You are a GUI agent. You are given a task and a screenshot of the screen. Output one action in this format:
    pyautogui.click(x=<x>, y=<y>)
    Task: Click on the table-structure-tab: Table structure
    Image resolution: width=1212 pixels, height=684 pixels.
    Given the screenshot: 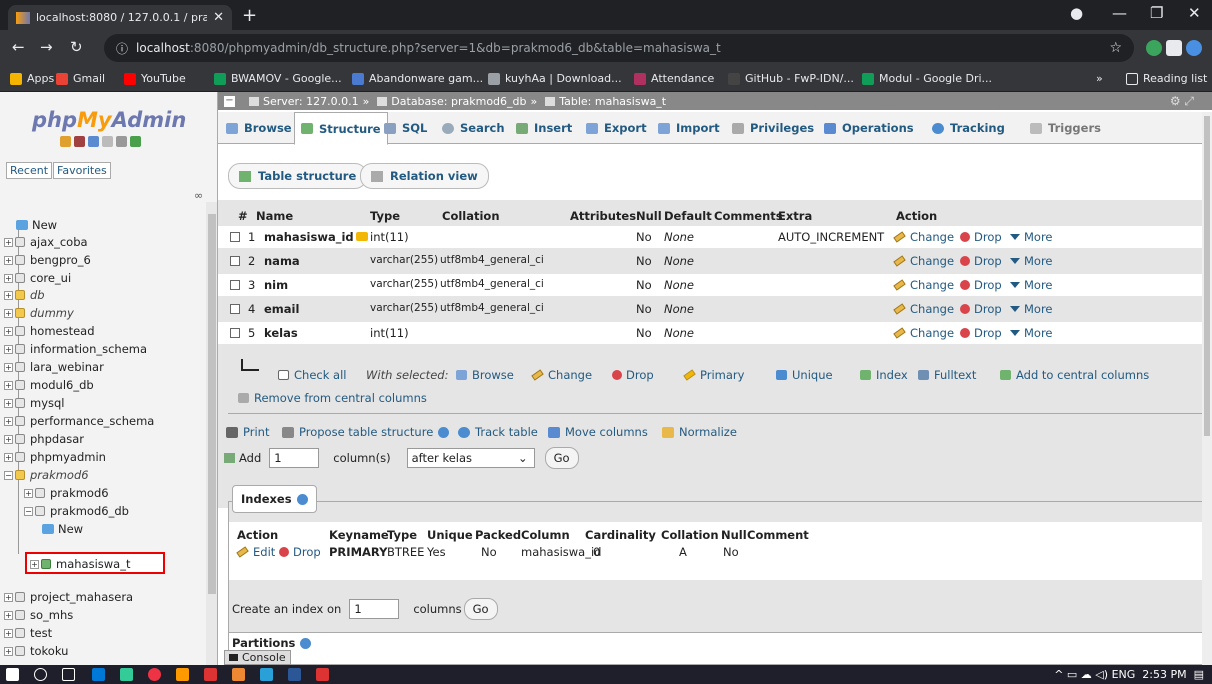 What is the action you would take?
    pyautogui.click(x=298, y=176)
    